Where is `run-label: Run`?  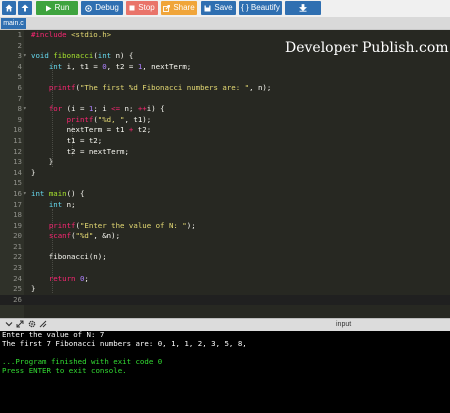 run-label: Run is located at coordinates (62, 7).